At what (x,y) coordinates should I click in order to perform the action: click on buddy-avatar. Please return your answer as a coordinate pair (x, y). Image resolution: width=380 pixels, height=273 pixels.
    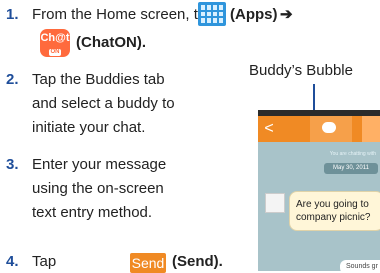
    Looking at the image, I should click on (275, 203).